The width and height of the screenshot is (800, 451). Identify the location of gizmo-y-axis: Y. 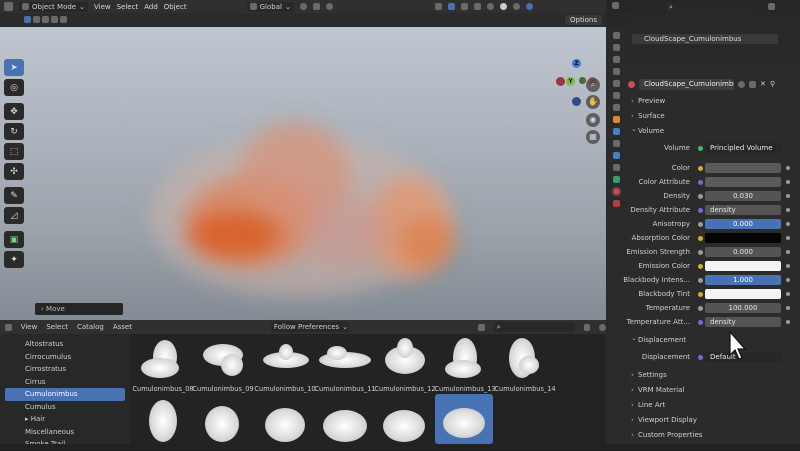
(570, 81).